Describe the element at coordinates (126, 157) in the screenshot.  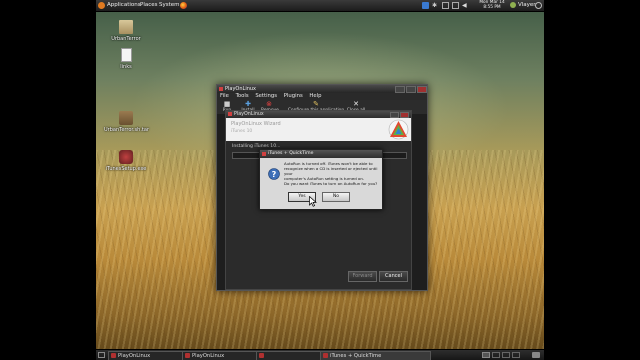
I see `exe-installer-icon` at that location.